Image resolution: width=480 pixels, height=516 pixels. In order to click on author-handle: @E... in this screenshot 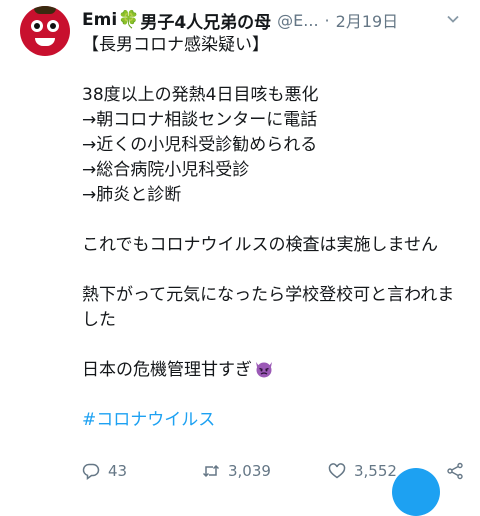, I will do `click(297, 20)`.